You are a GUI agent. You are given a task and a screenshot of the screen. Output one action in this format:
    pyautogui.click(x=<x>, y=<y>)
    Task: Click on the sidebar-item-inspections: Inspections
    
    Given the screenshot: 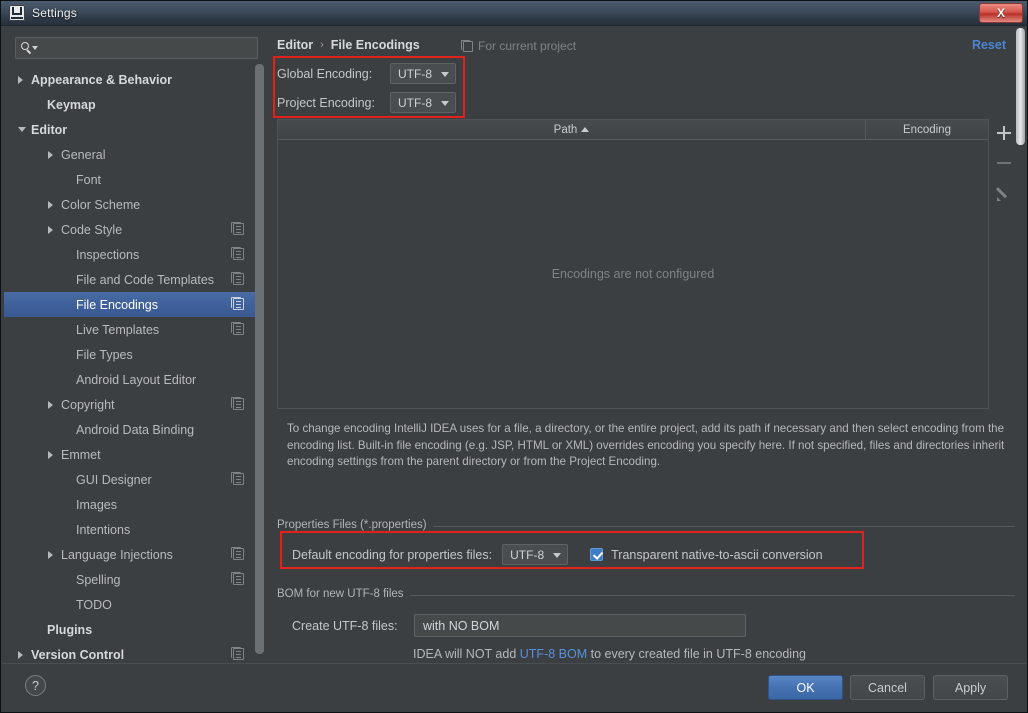 What is the action you would take?
    pyautogui.click(x=130, y=254)
    